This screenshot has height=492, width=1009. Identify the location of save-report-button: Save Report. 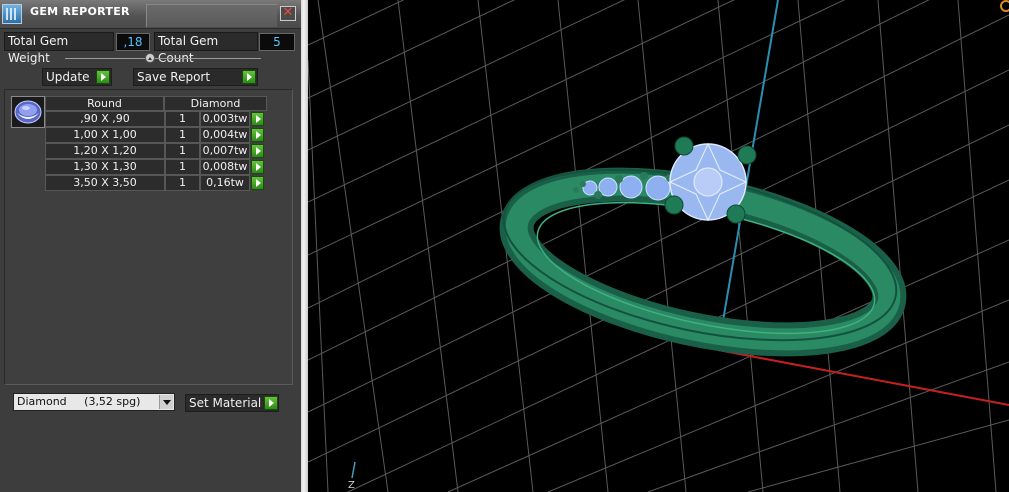
(195, 77).